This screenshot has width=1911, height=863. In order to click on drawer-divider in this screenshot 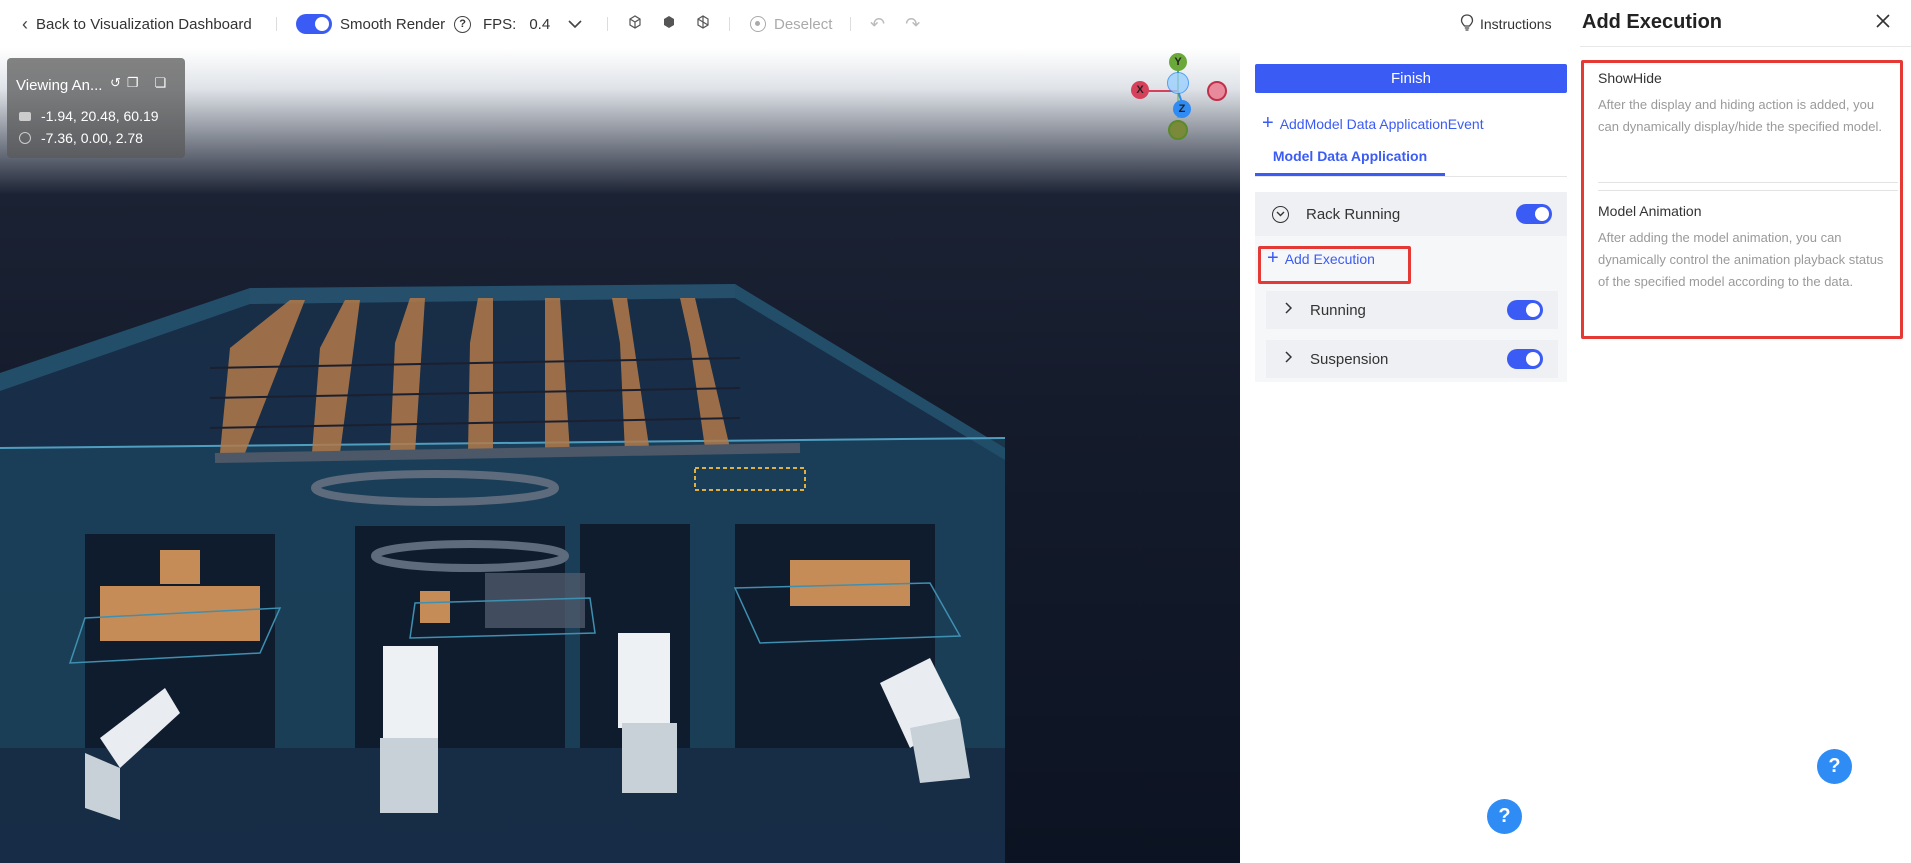, I will do `click(1745, 46)`.